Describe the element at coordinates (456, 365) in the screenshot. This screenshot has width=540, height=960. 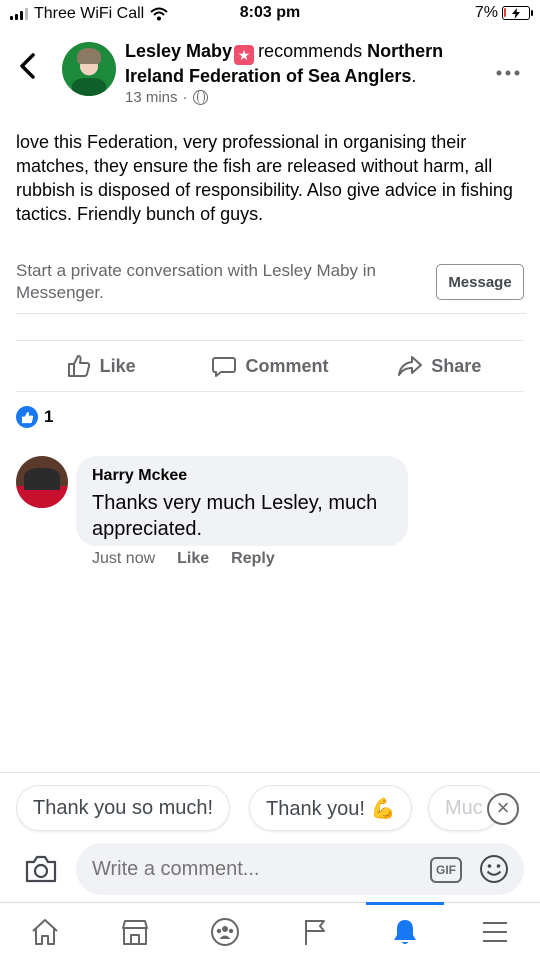
I see `share-label: Share` at that location.